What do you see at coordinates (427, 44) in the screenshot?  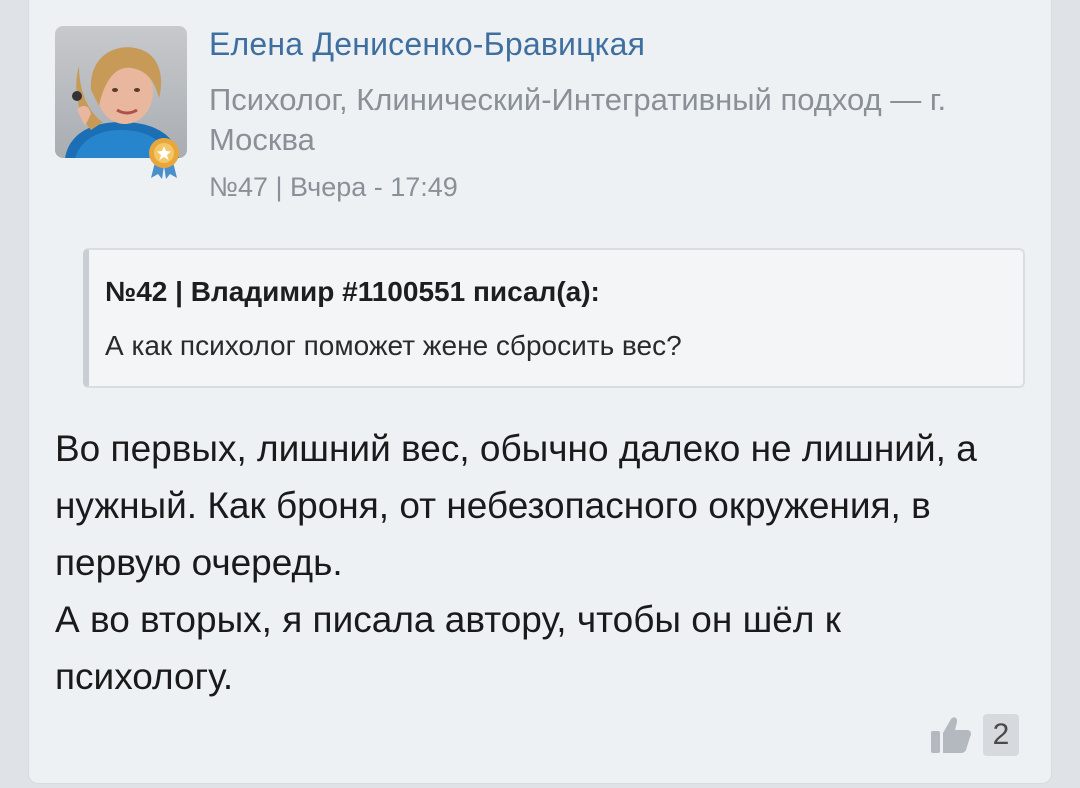 I see `author-name-link: Елена Денисенко-Бравицкая` at bounding box center [427, 44].